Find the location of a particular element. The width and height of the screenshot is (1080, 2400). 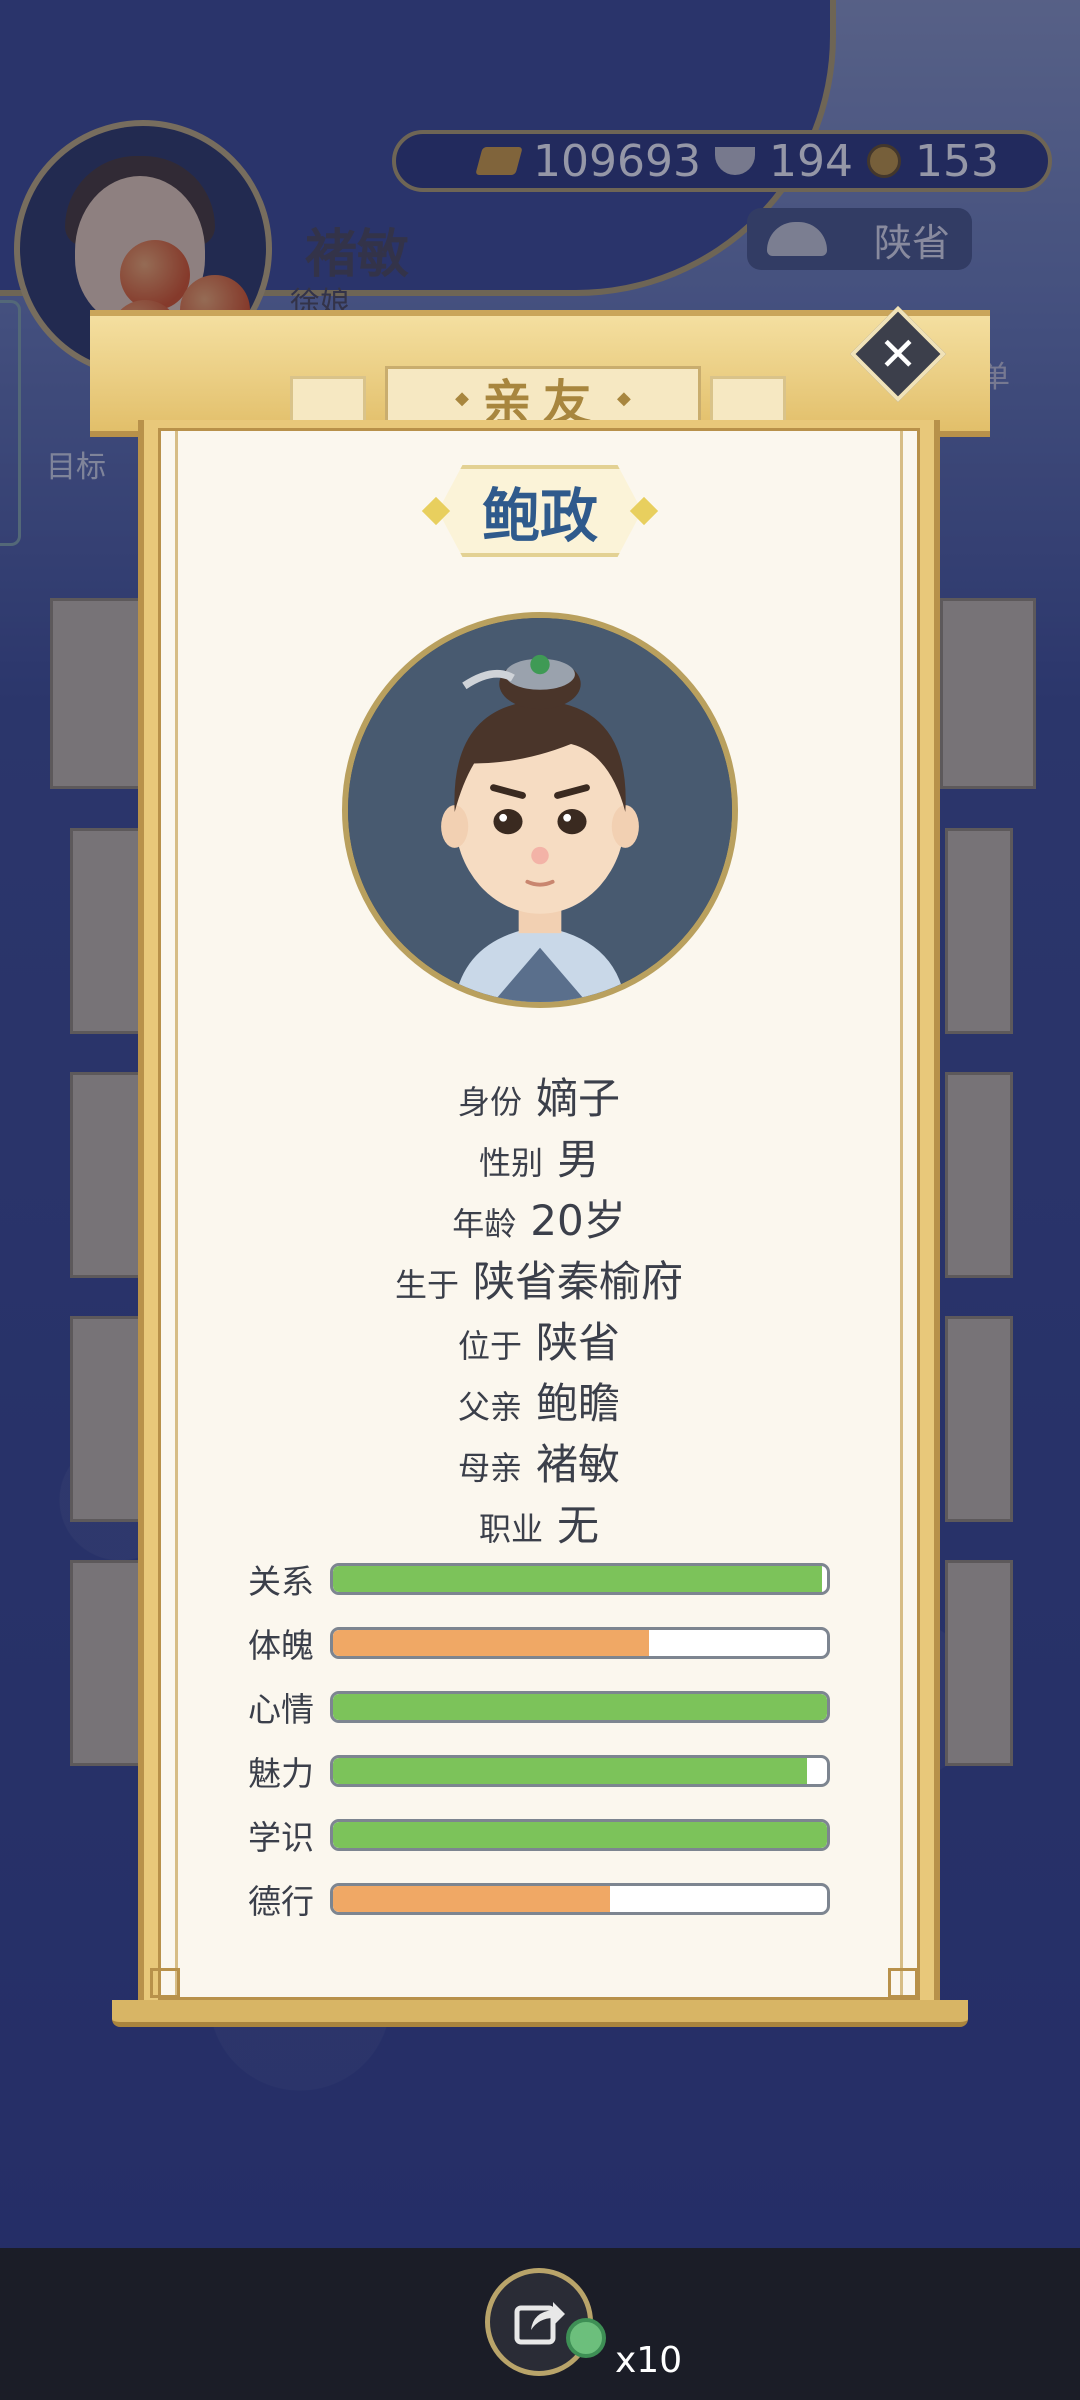

info-row-identity: 身份 嫡子 is located at coordinates (539, 1095).